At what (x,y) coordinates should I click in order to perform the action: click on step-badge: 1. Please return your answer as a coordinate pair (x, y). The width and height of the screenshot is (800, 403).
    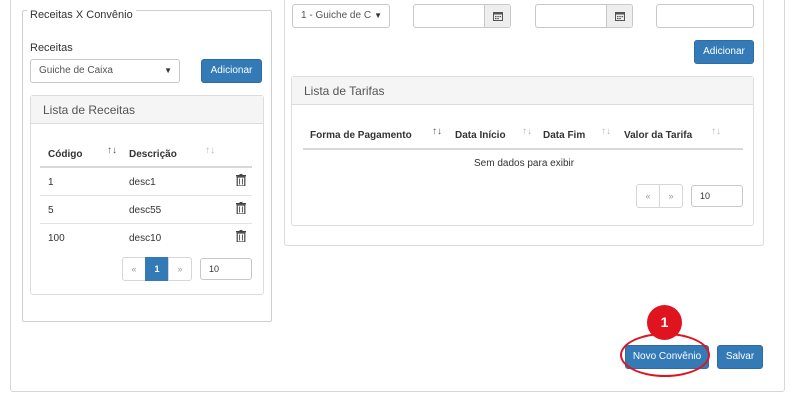
    Looking at the image, I should click on (664, 322).